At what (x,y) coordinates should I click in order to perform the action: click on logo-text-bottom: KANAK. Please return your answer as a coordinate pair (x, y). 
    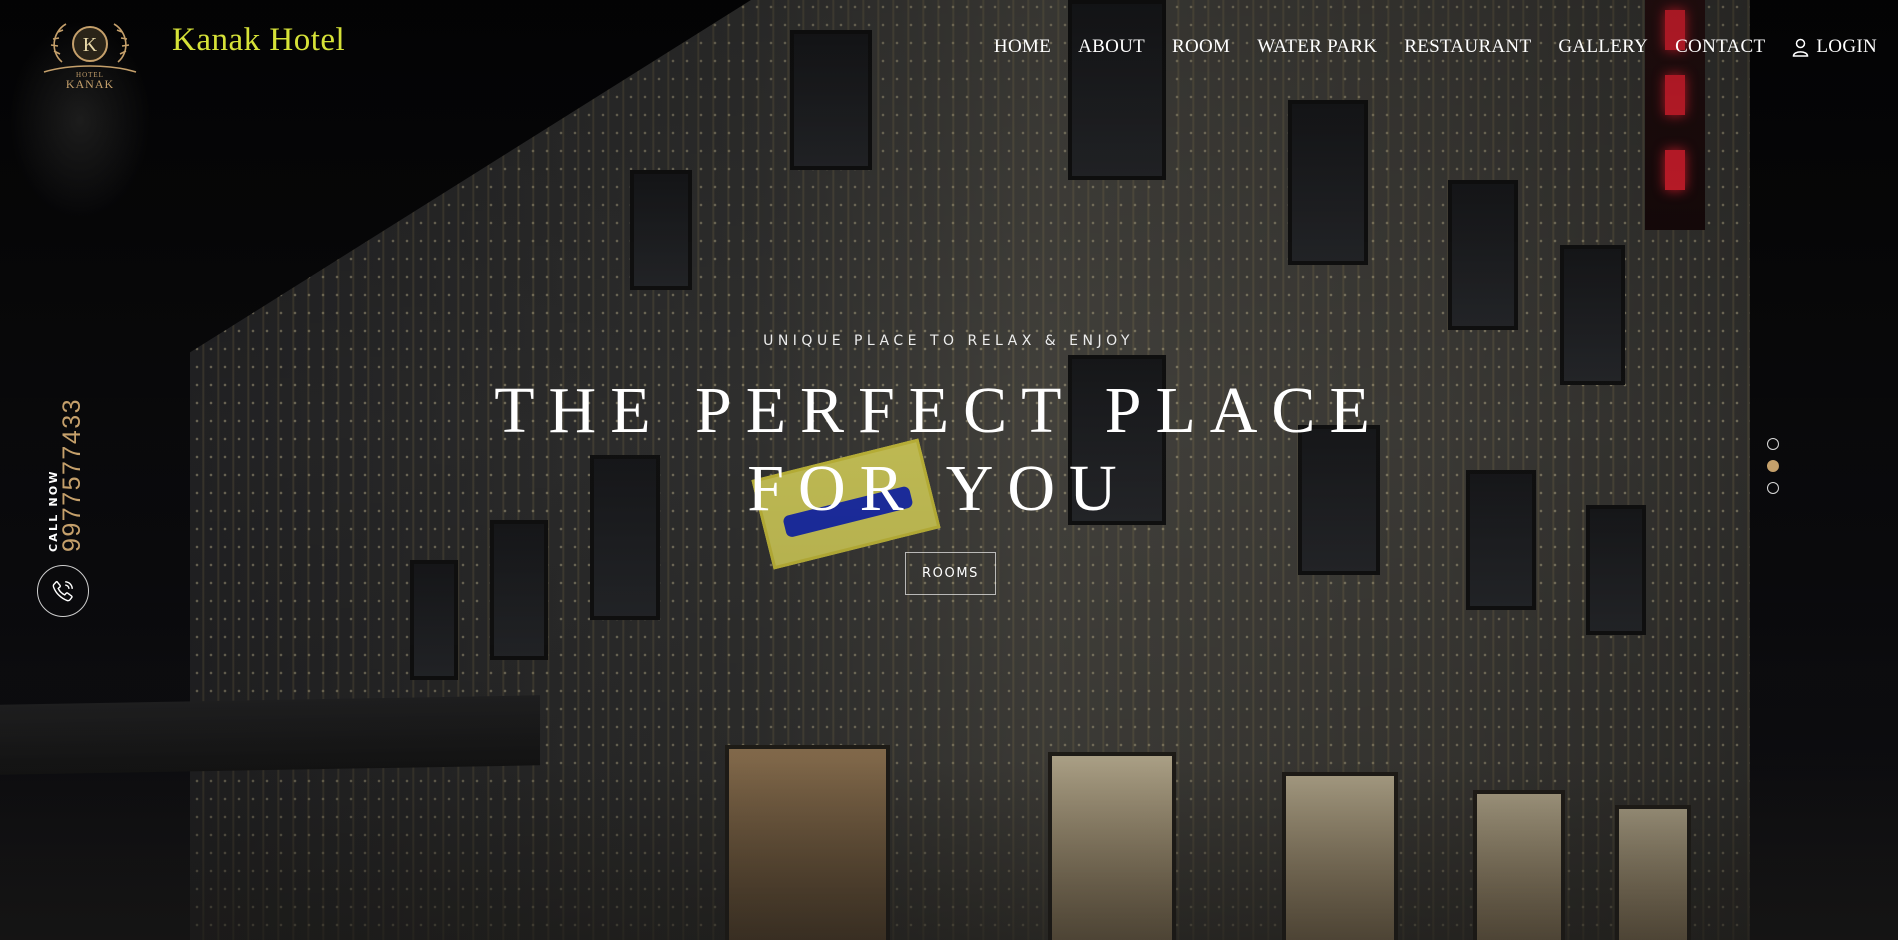
    Looking at the image, I should click on (90, 84).